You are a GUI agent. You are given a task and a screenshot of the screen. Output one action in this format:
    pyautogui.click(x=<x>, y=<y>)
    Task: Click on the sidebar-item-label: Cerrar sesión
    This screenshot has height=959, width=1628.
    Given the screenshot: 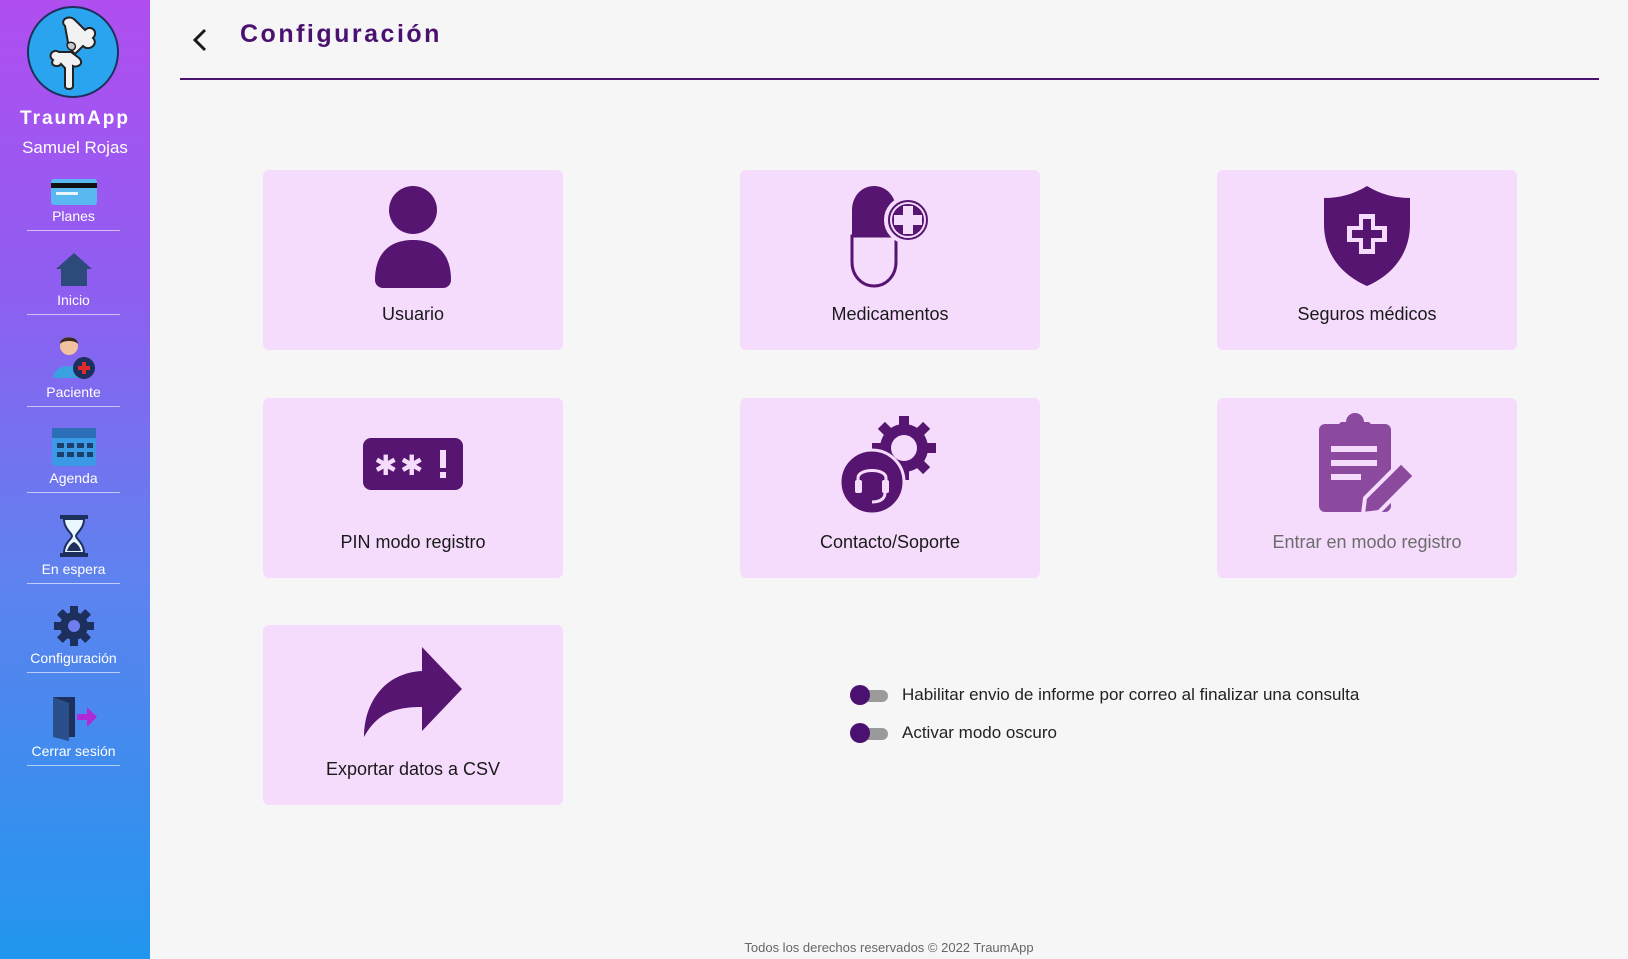 What is the action you would take?
    pyautogui.click(x=73, y=751)
    